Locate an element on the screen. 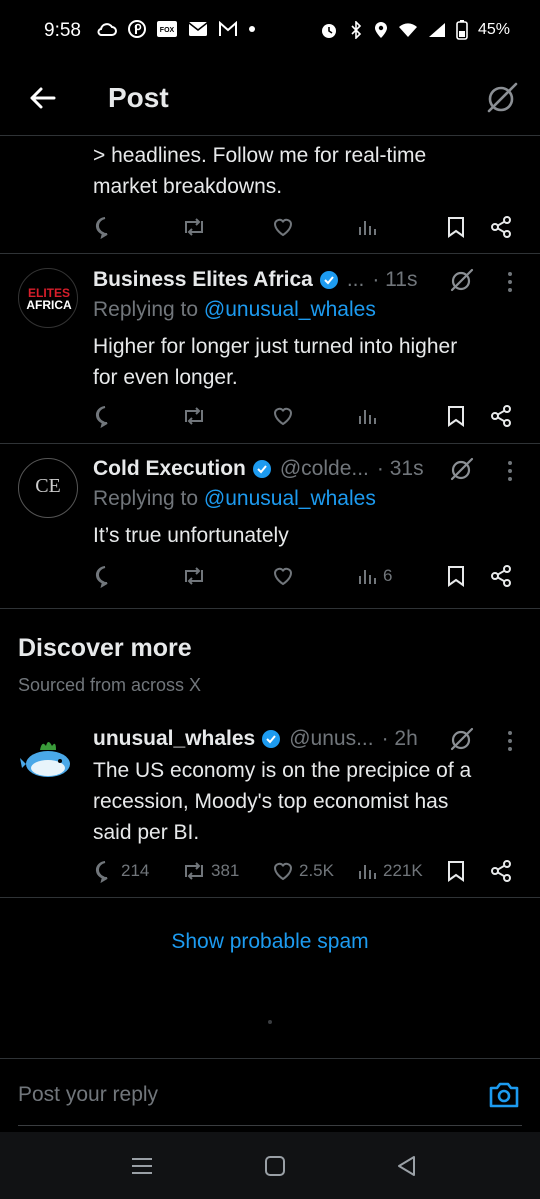 This screenshot has height=1199, width=540. views-button: 6 is located at coordinates (374, 576).